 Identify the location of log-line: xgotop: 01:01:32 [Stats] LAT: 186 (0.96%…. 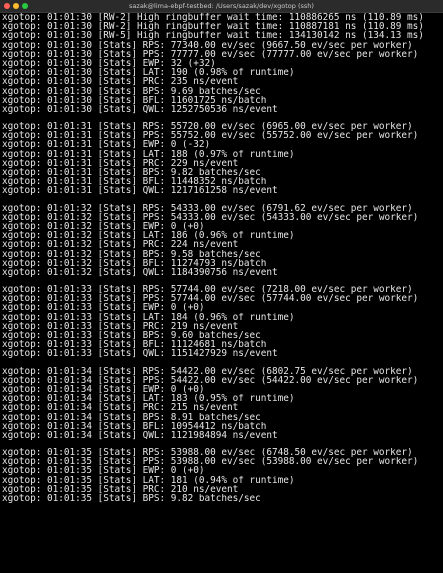
(148, 236).